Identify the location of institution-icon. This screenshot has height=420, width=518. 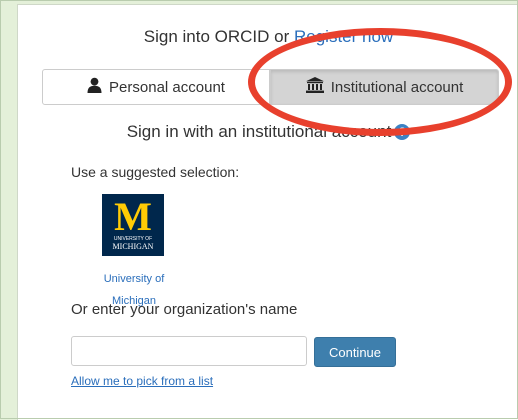
(314, 87).